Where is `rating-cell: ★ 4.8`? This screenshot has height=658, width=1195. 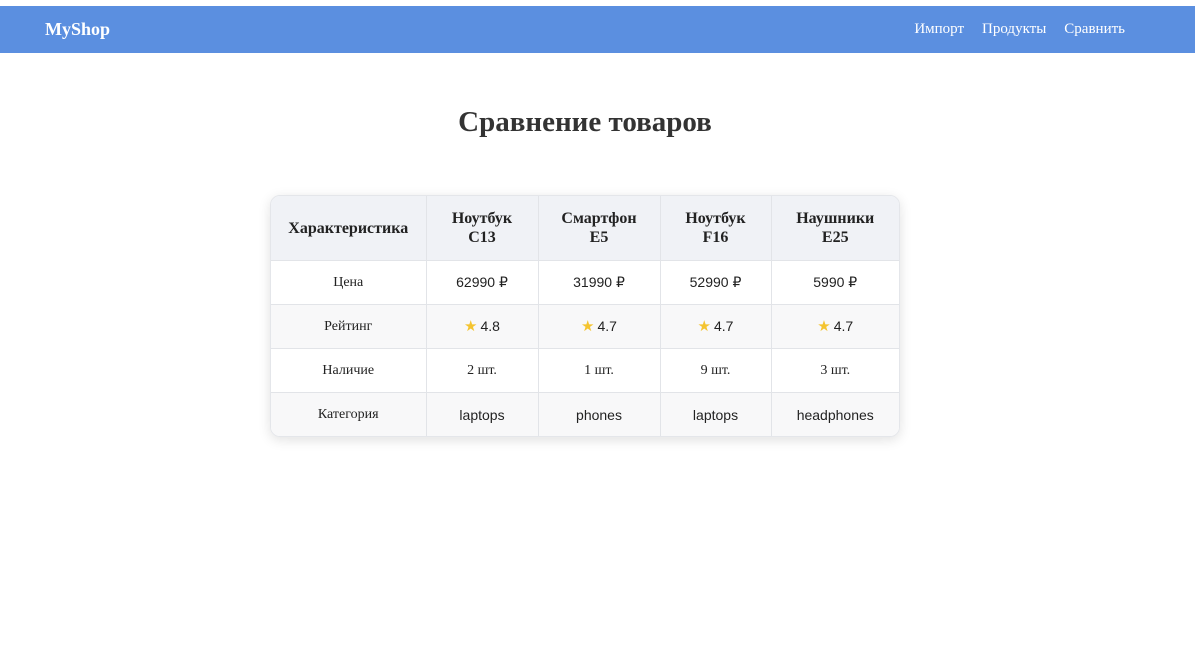 rating-cell: ★ 4.8 is located at coordinates (482, 326).